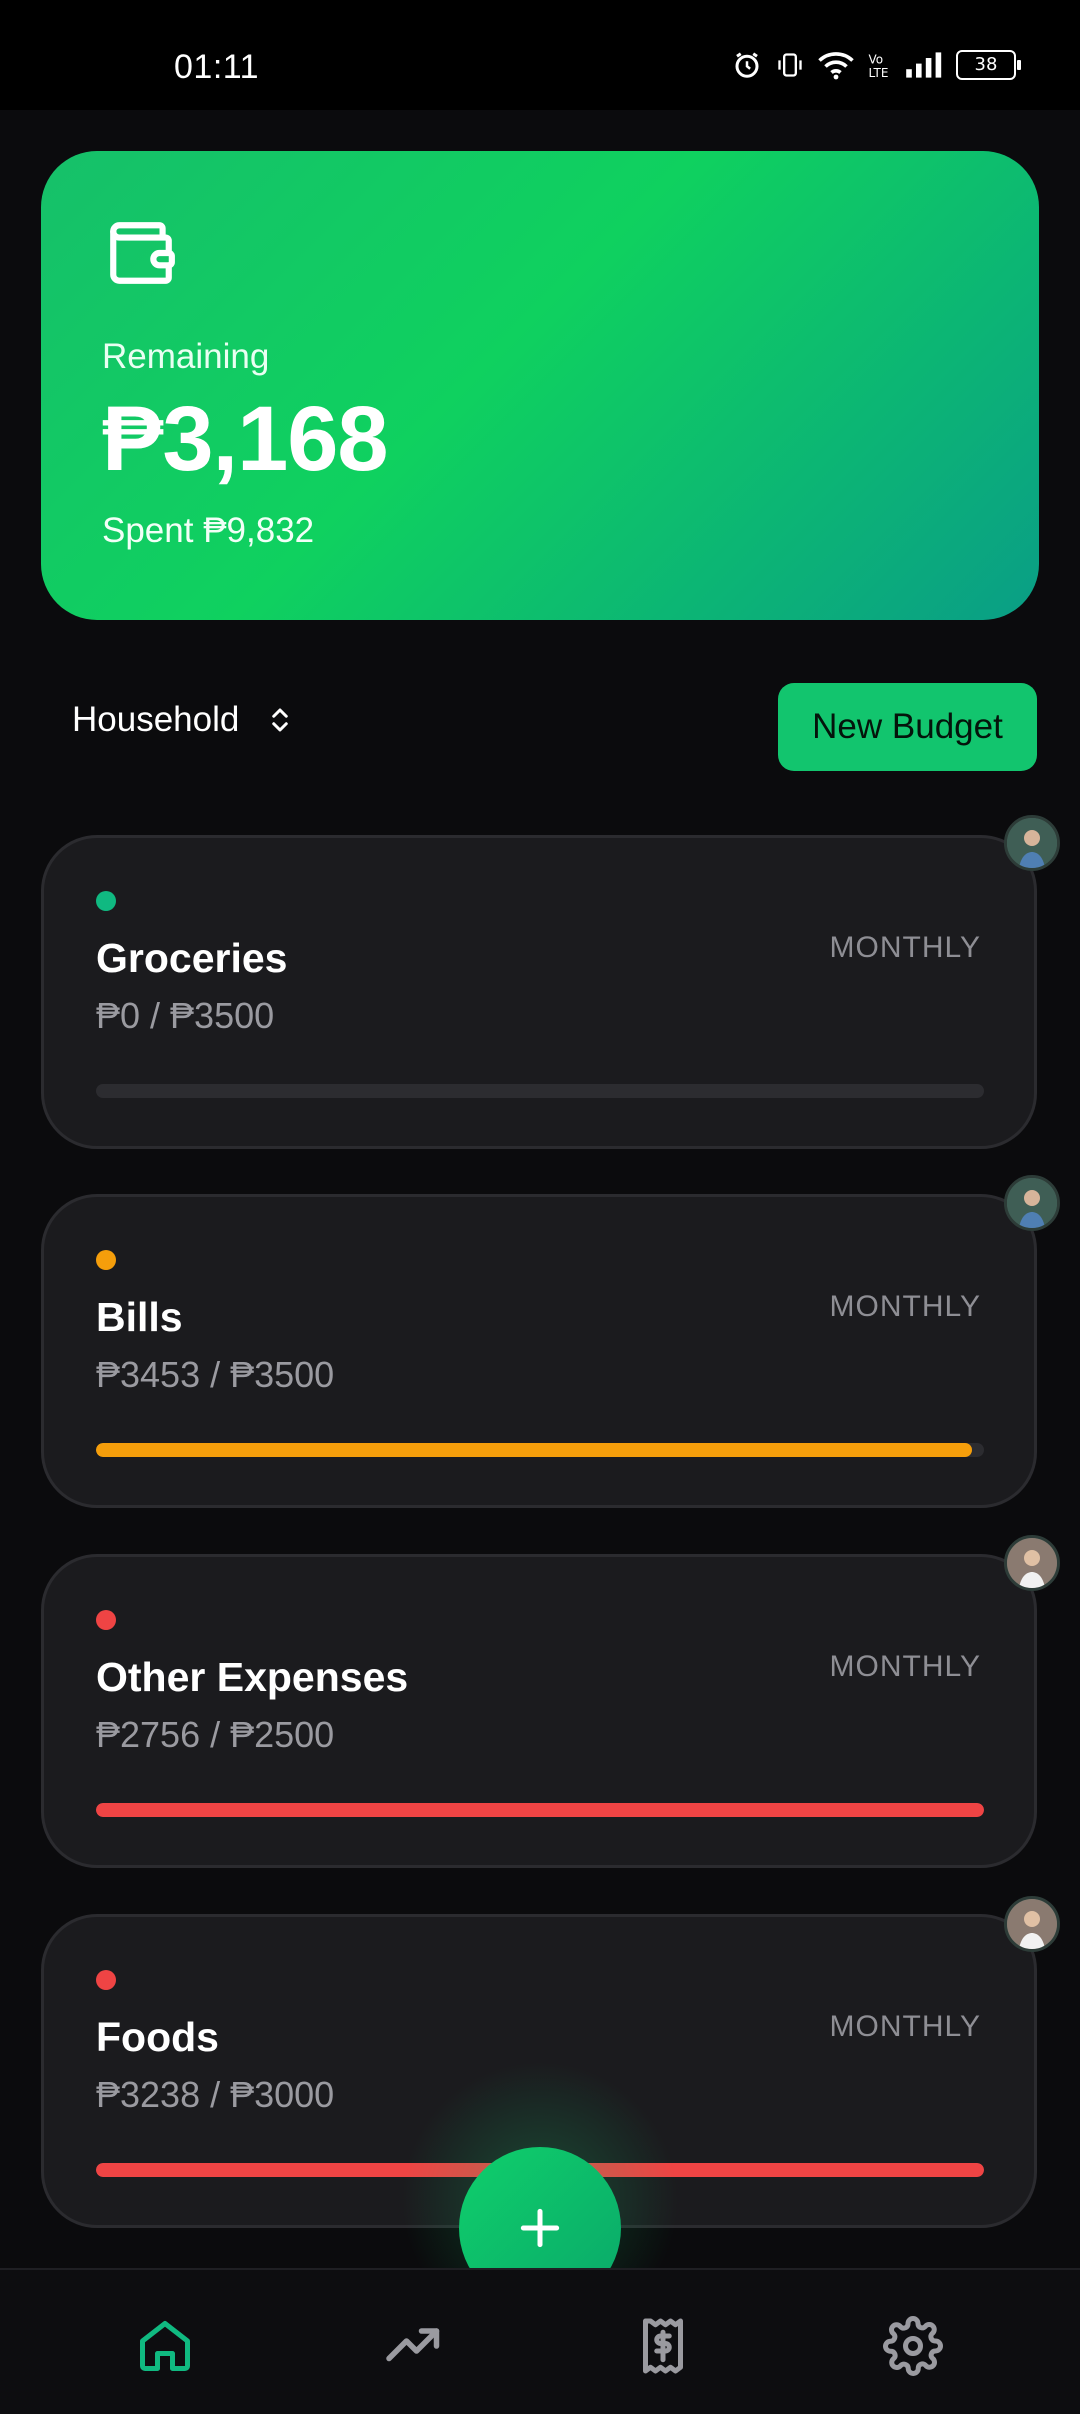 The height and width of the screenshot is (2414, 1080). What do you see at coordinates (907, 727) in the screenshot?
I see `new-budget-button: New Budget` at bounding box center [907, 727].